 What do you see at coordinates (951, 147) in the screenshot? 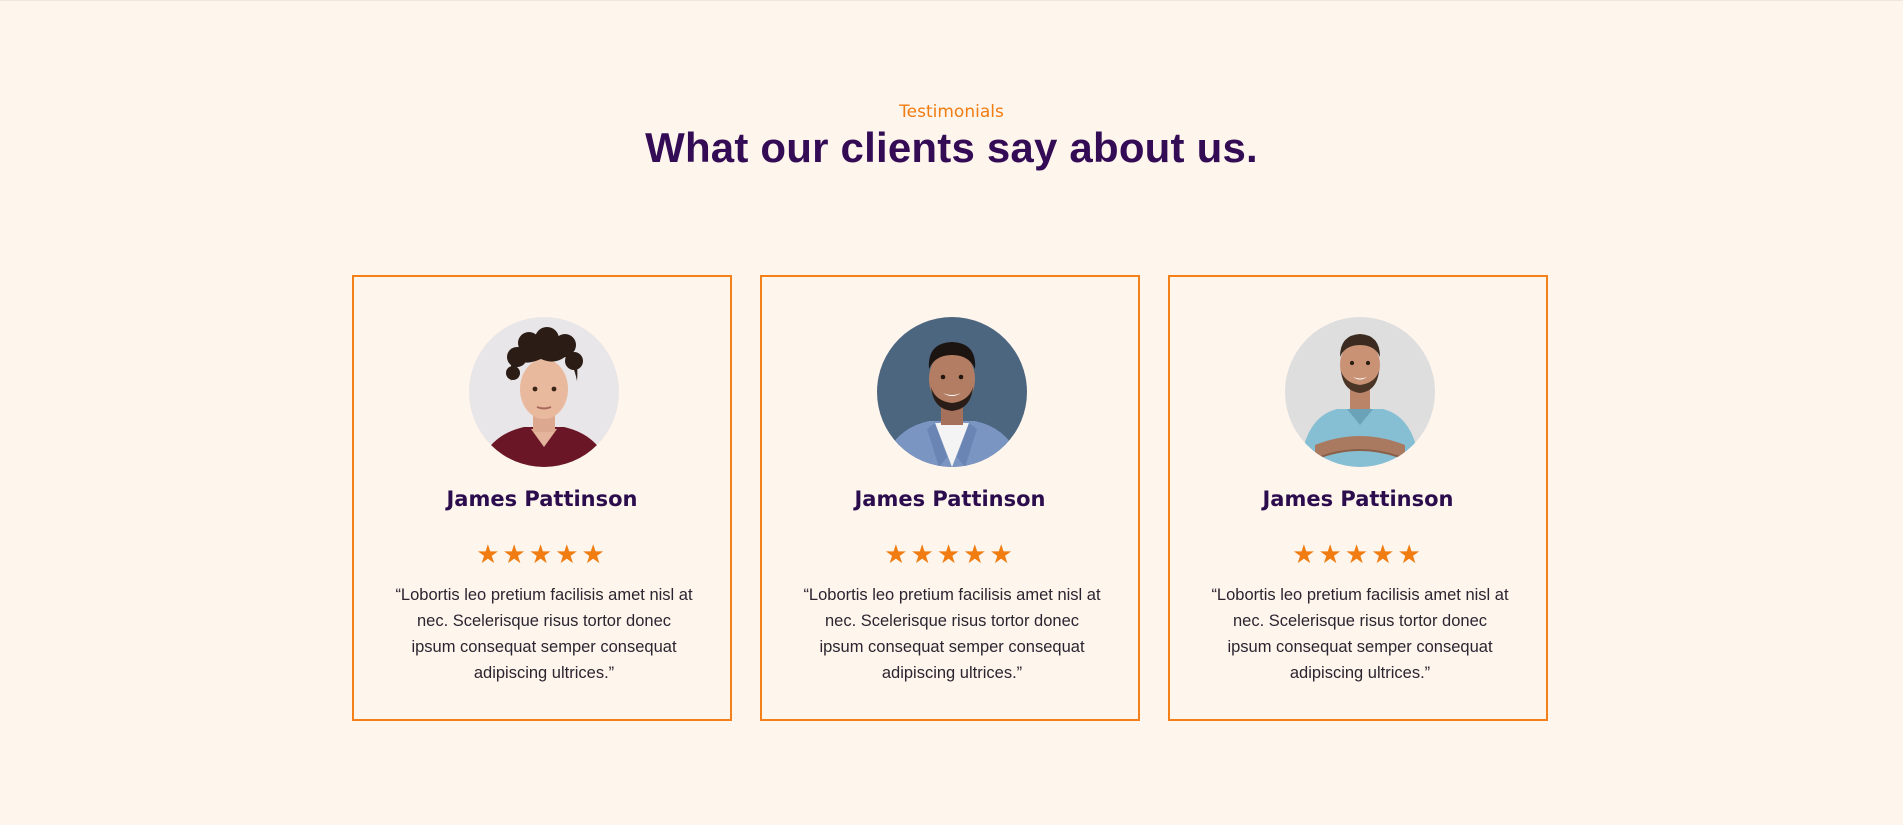
I see `section-headline: What our clients say about us.` at bounding box center [951, 147].